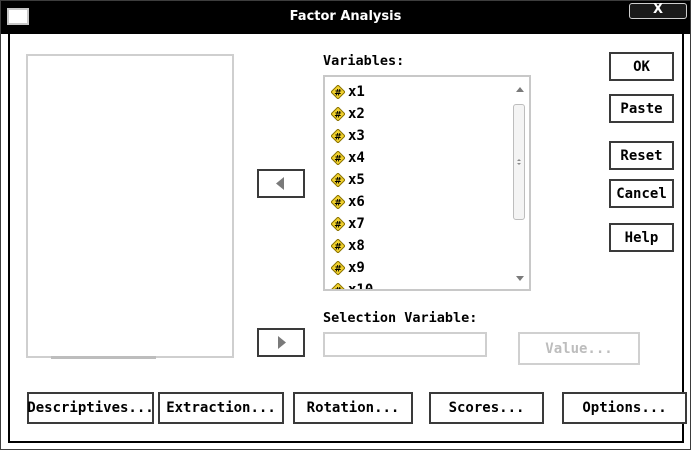  I want to click on variable-label: x6, so click(356, 202).